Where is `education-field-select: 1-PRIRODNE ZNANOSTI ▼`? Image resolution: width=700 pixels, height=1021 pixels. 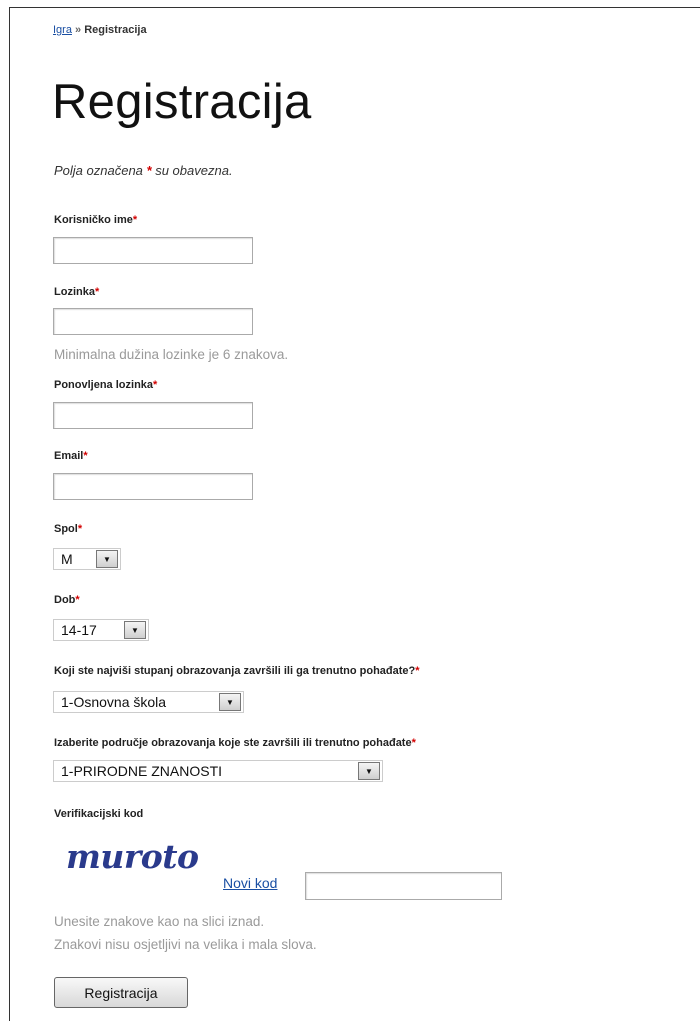
education-field-select: 1-PRIRODNE ZNANOSTI ▼ is located at coordinates (218, 771).